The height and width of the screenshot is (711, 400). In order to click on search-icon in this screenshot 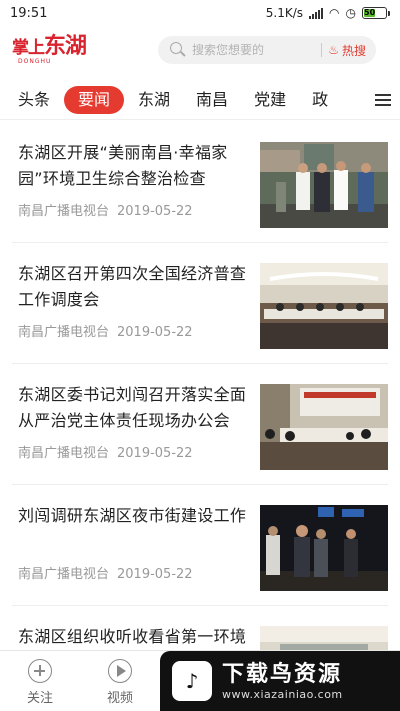, I will do `click(178, 50)`.